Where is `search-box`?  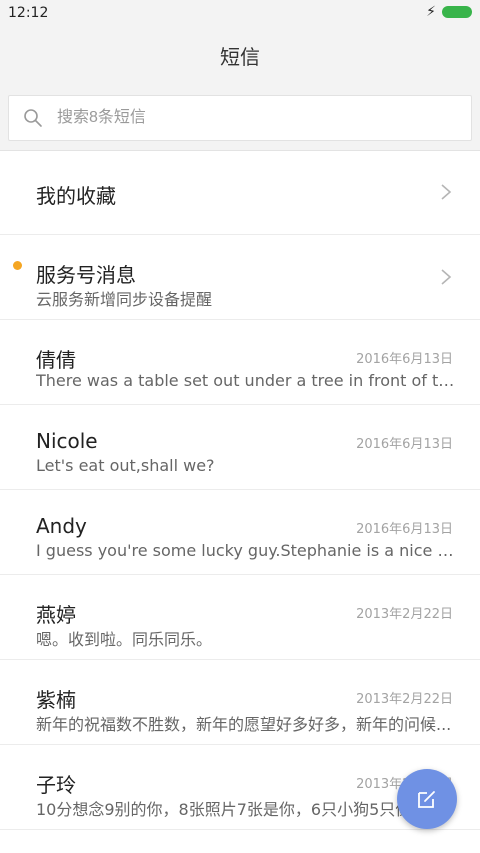
search-box is located at coordinates (240, 118).